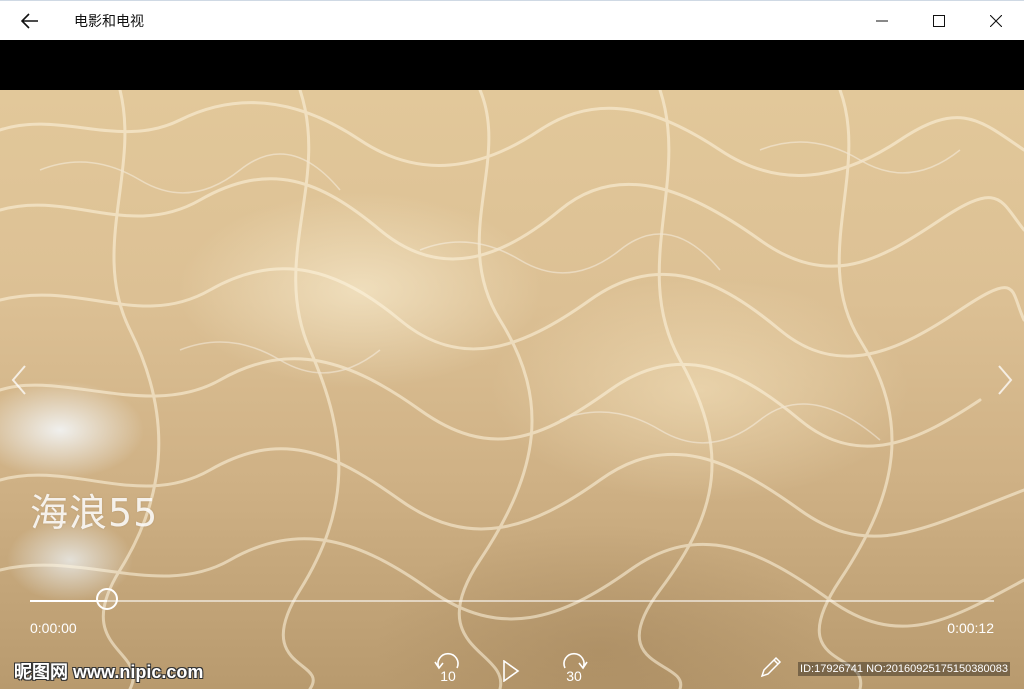  What do you see at coordinates (512, 599) in the screenshot?
I see `seek-bar` at bounding box center [512, 599].